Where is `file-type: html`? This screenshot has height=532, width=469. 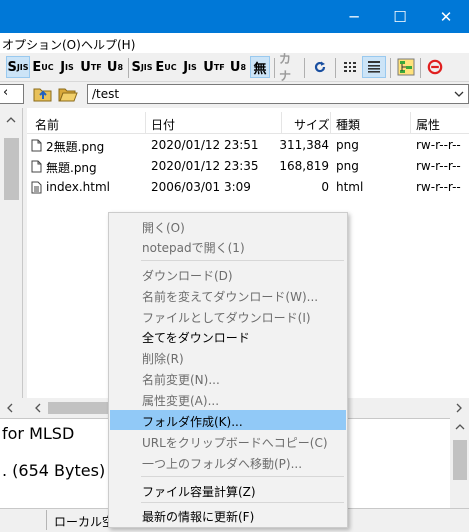
file-type: html is located at coordinates (350, 187).